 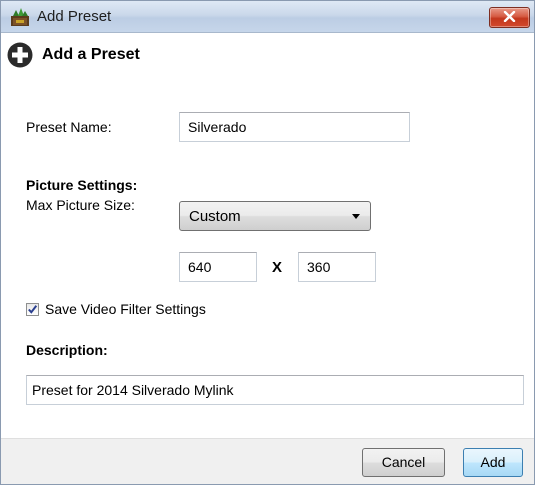 What do you see at coordinates (403, 462) in the screenshot?
I see `cancel-button: Cancel` at bounding box center [403, 462].